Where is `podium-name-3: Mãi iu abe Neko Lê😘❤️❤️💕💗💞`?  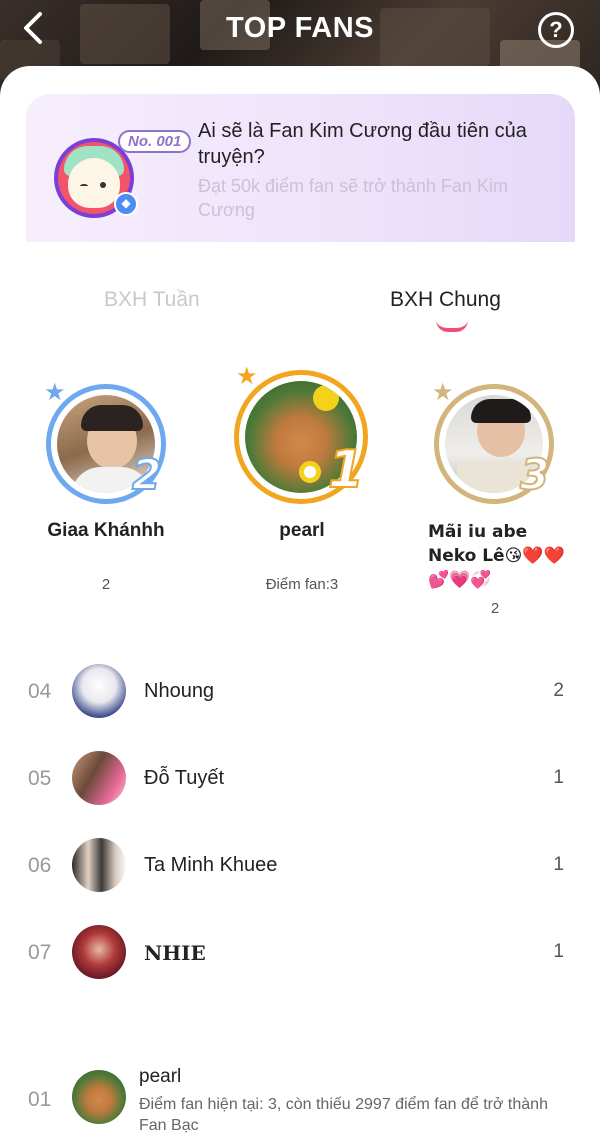 podium-name-3: Mãi iu abe Neko Lê😘❤️❤️💕💗💞 is located at coordinates (496, 556).